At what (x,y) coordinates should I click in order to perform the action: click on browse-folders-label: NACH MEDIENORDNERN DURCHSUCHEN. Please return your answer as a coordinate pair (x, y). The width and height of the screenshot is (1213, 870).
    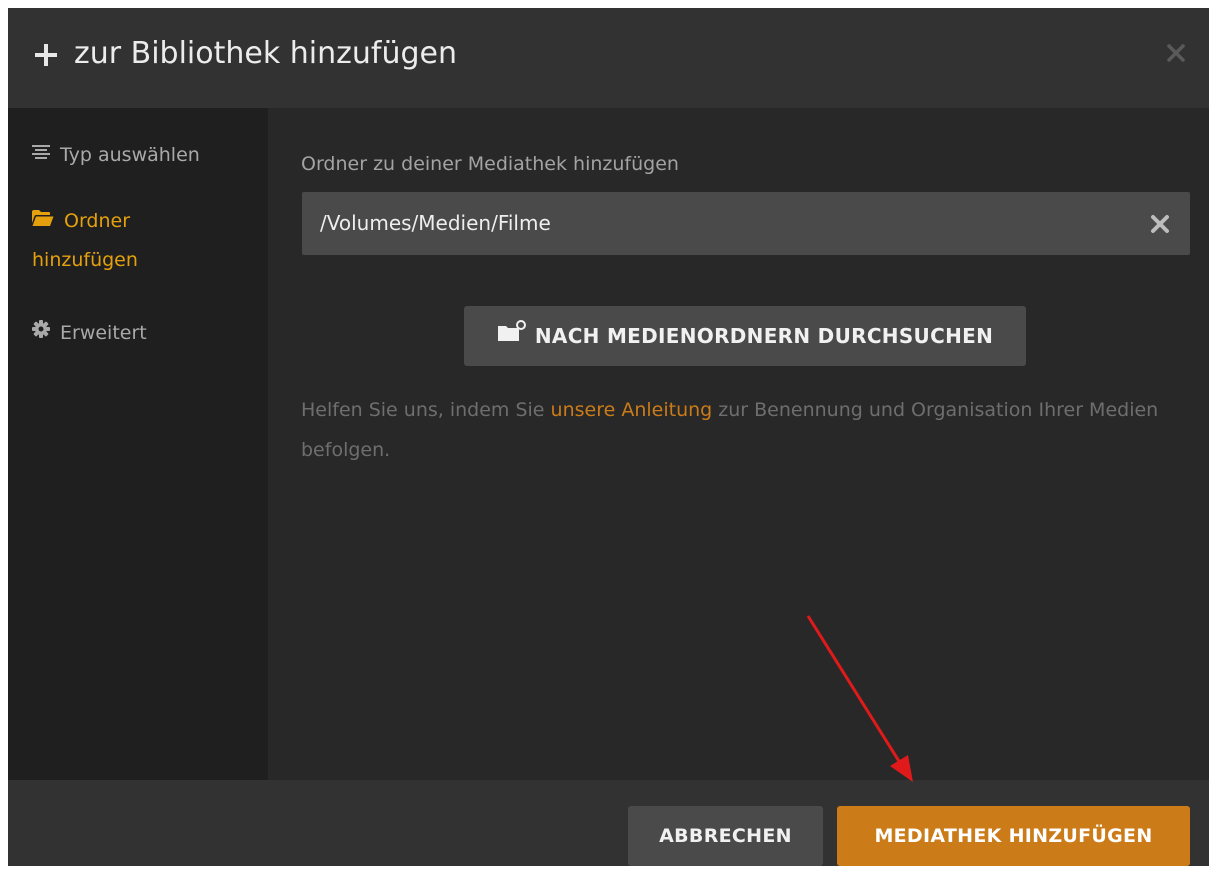
    Looking at the image, I should click on (764, 336).